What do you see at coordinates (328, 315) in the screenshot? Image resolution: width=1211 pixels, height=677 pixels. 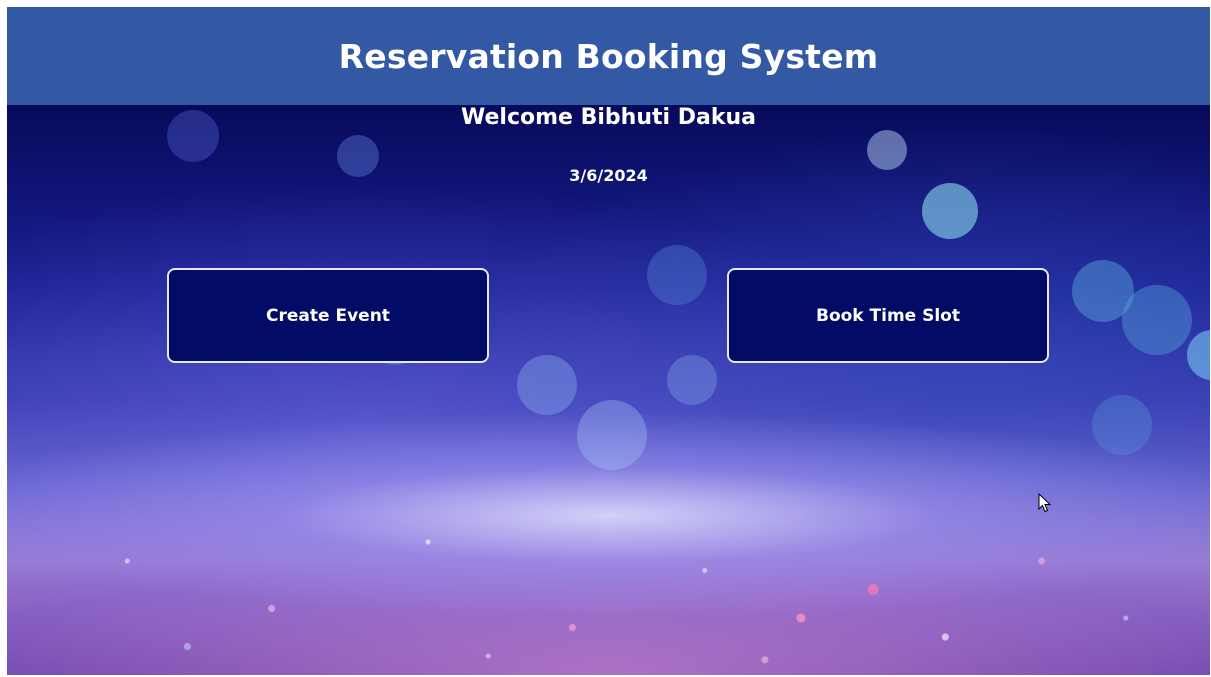 I see `create-event-button: Create Event` at bounding box center [328, 315].